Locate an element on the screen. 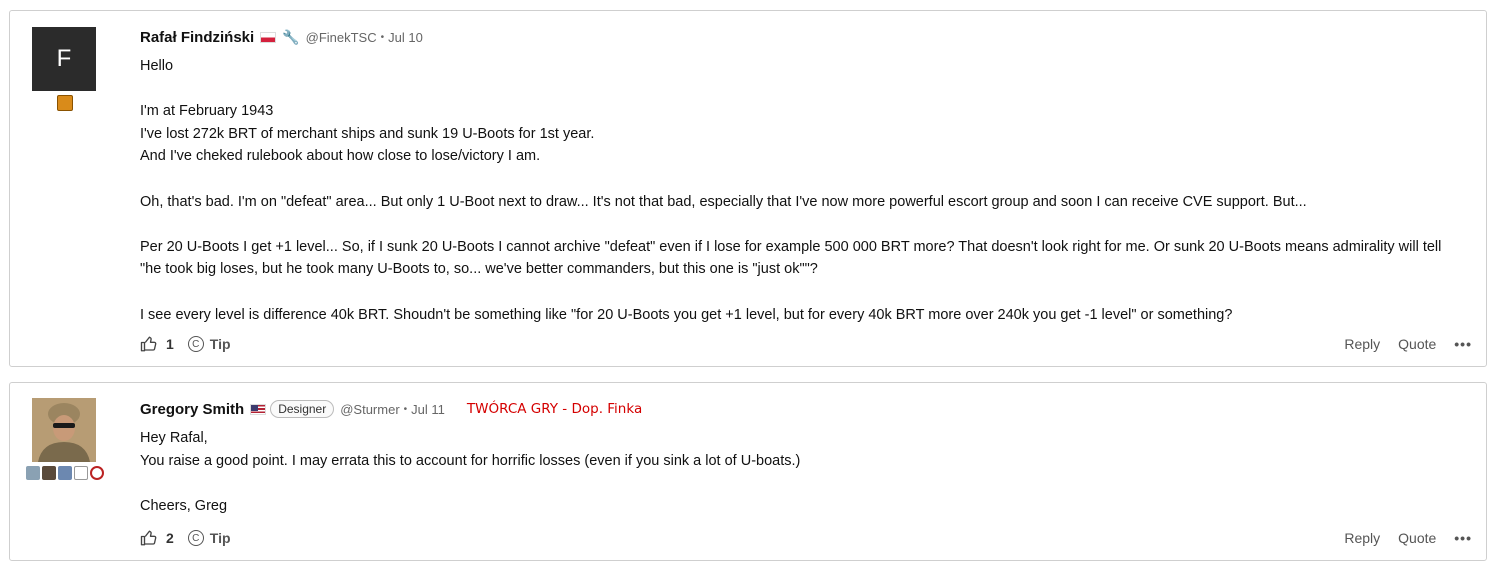  post-line: Cheers, Greg is located at coordinates (184, 505).